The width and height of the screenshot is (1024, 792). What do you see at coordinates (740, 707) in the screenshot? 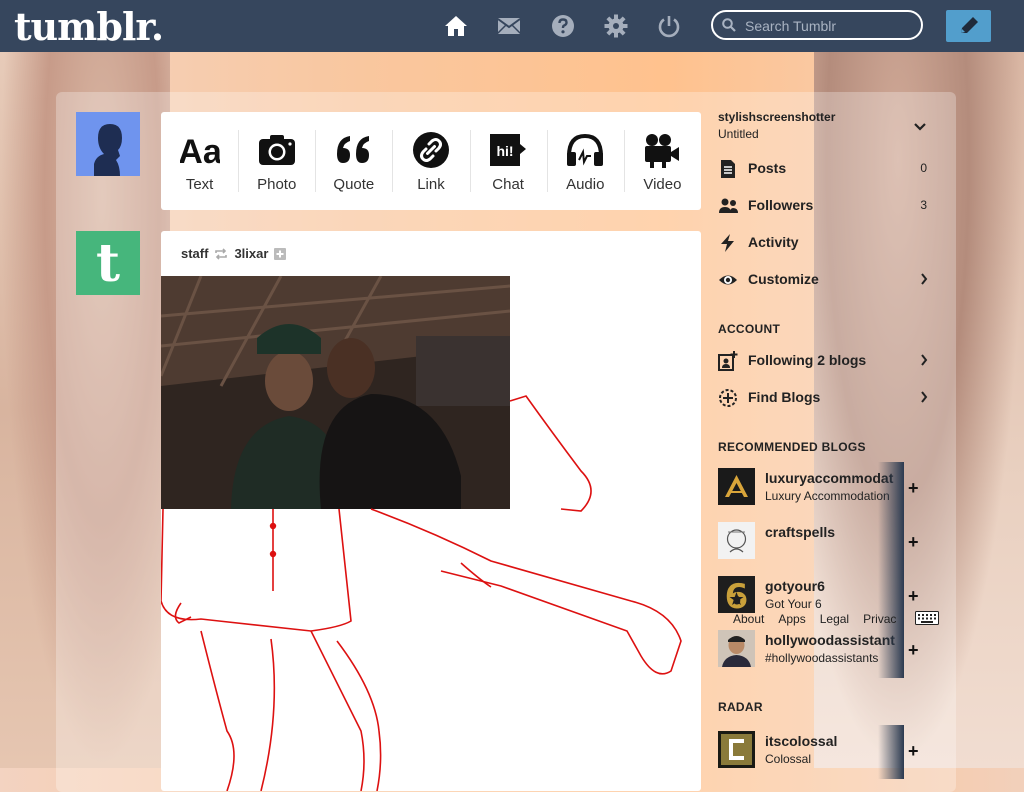
I see `radar-heading: RADAR` at bounding box center [740, 707].